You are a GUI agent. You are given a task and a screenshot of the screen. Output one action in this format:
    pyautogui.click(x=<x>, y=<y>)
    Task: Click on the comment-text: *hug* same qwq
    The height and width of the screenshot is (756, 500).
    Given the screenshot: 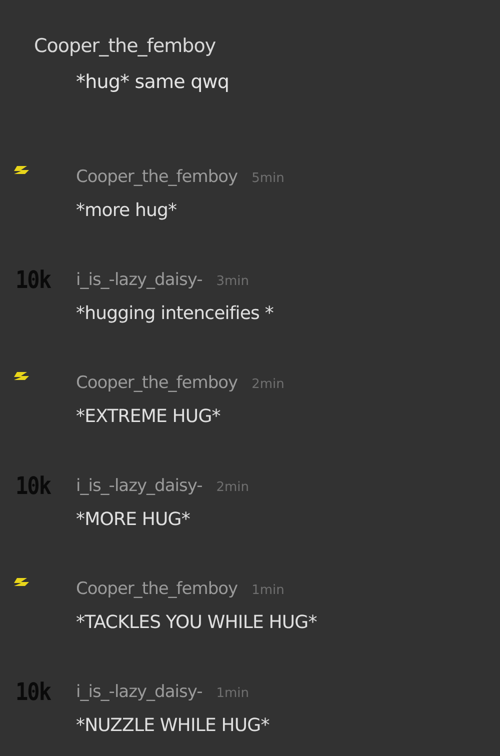 What is the action you would take?
    pyautogui.click(x=153, y=82)
    